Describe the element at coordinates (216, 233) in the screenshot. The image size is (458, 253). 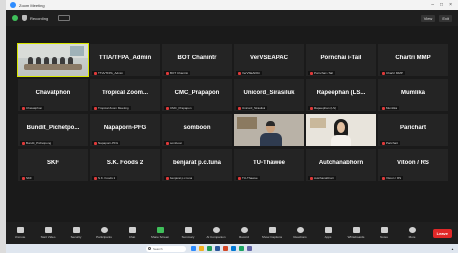
I see `ai-companion-button: AI Companion` at that location.